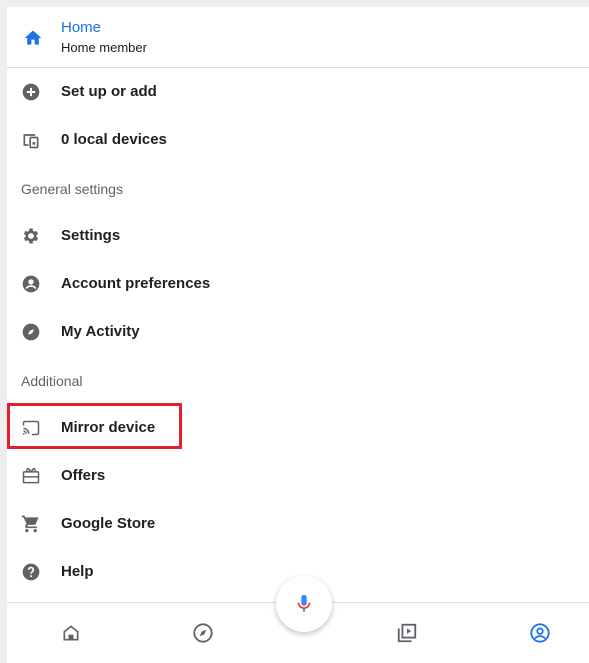  What do you see at coordinates (31, 332) in the screenshot?
I see `compass-icon` at bounding box center [31, 332].